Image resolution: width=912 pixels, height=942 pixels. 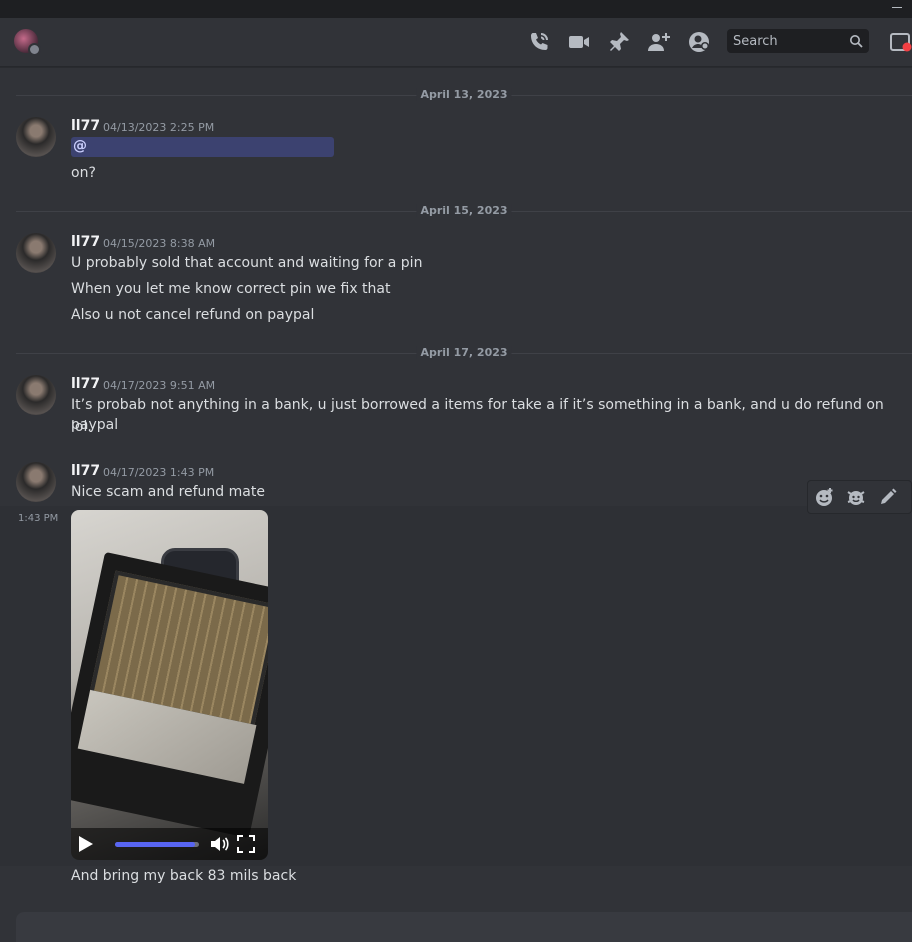 I want to click on hover-timestamp: 1:43 PM, so click(x=38, y=518).